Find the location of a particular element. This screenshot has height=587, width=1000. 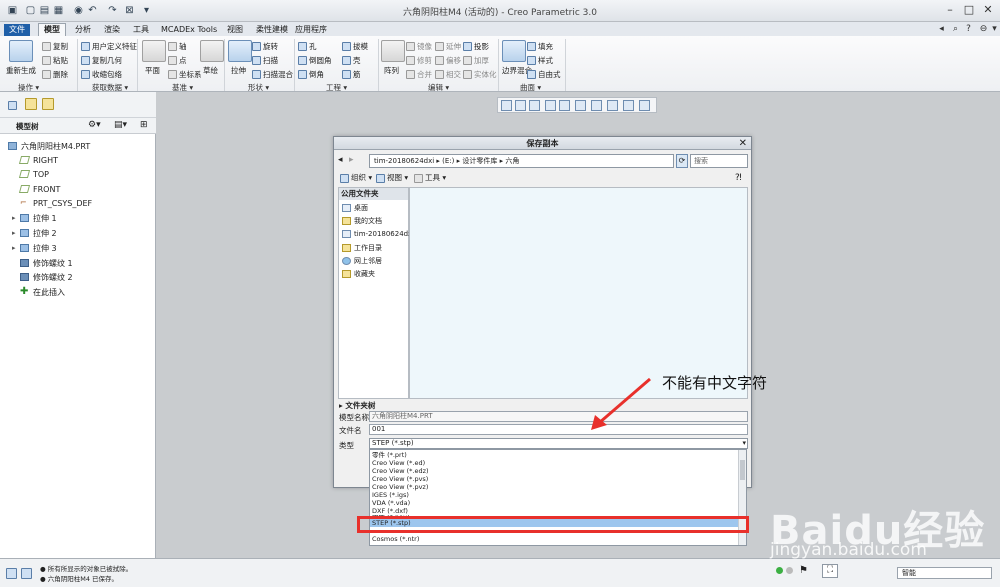

type-select: STEP (*.stp) ▾ is located at coordinates (558, 443).